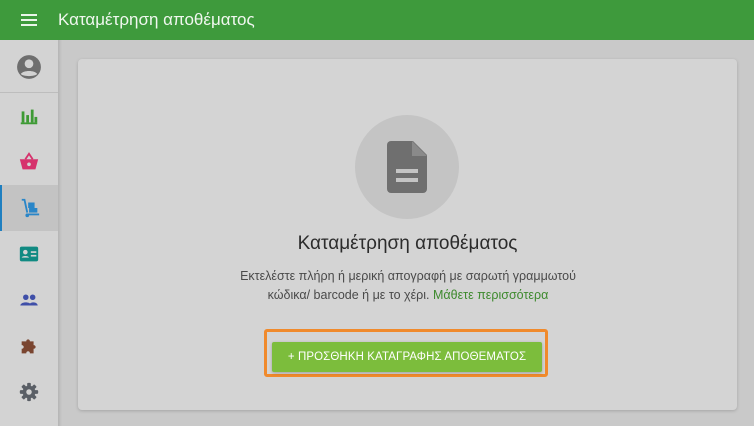 The width and height of the screenshot is (754, 426). Describe the element at coordinates (156, 19) in the screenshot. I see `page-title: Καταμέτρηση αποθέματος` at that location.